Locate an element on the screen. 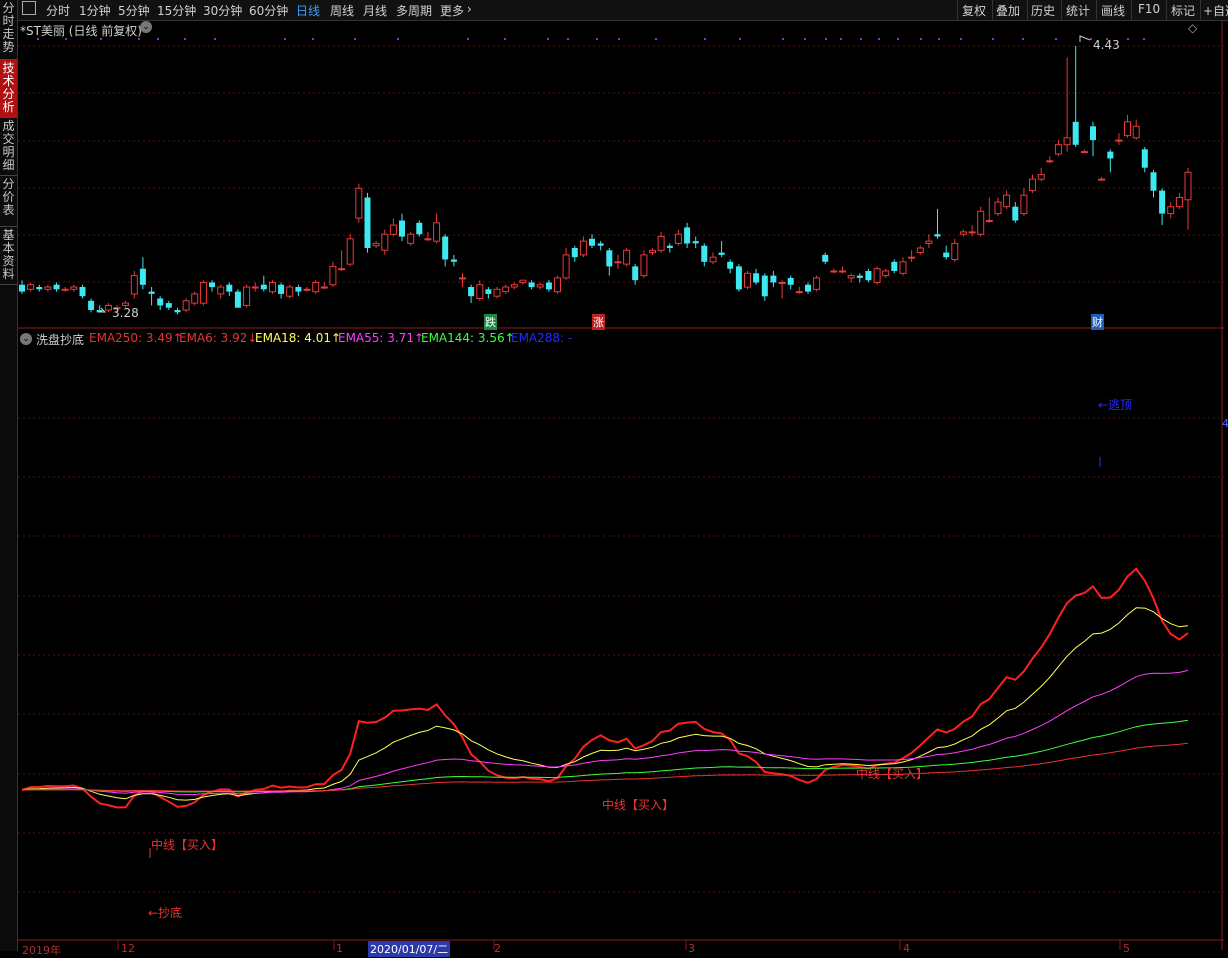 This screenshot has height=958, width=1228. ema6-value: EMA6: 3.92↓ is located at coordinates (218, 338).